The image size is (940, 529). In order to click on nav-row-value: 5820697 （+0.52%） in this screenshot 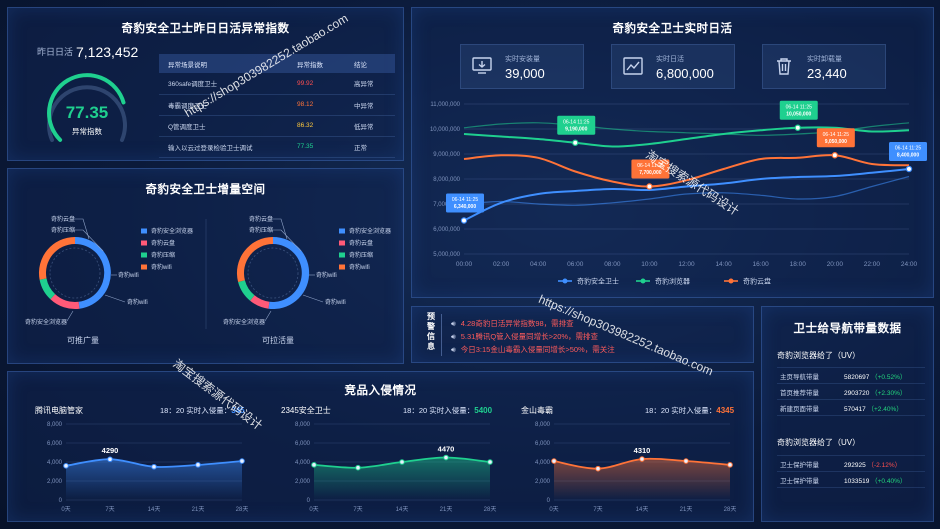, I will do `click(883, 375)`.